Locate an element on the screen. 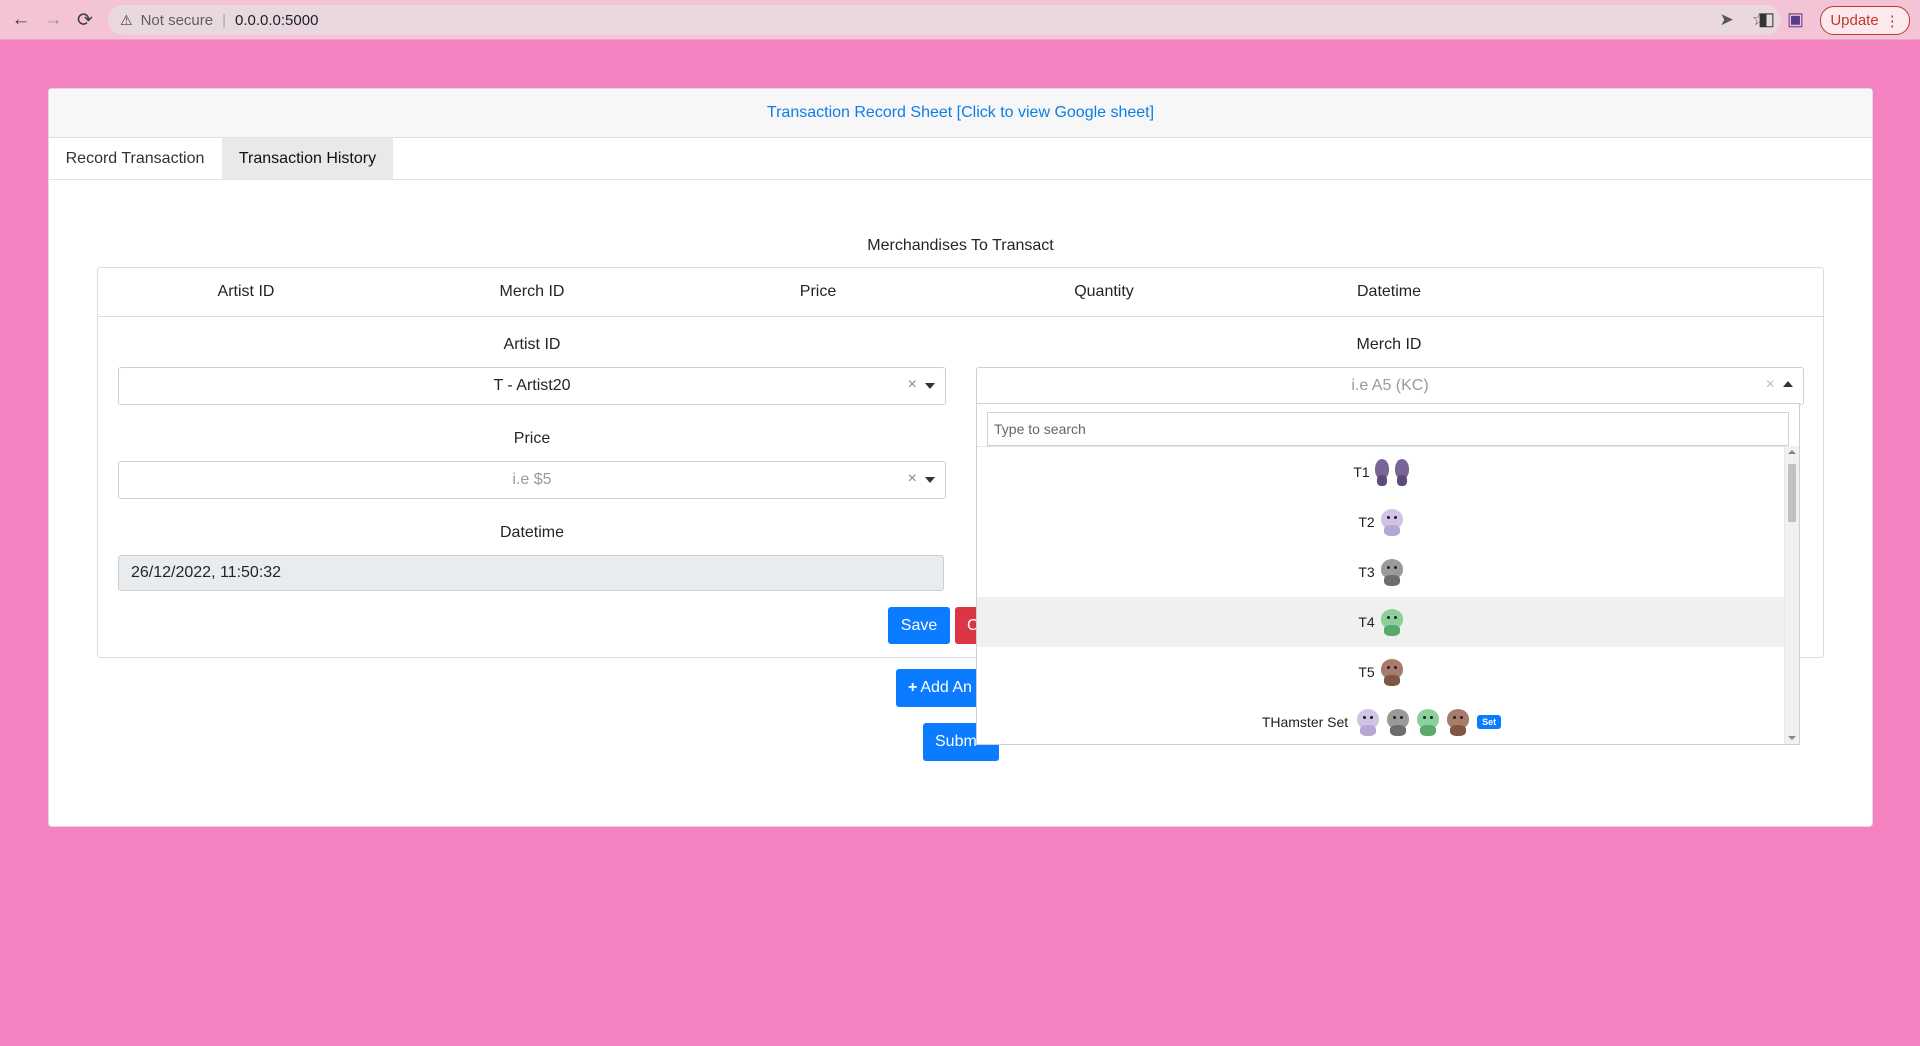  chevron-up-icon is located at coordinates (1788, 384).